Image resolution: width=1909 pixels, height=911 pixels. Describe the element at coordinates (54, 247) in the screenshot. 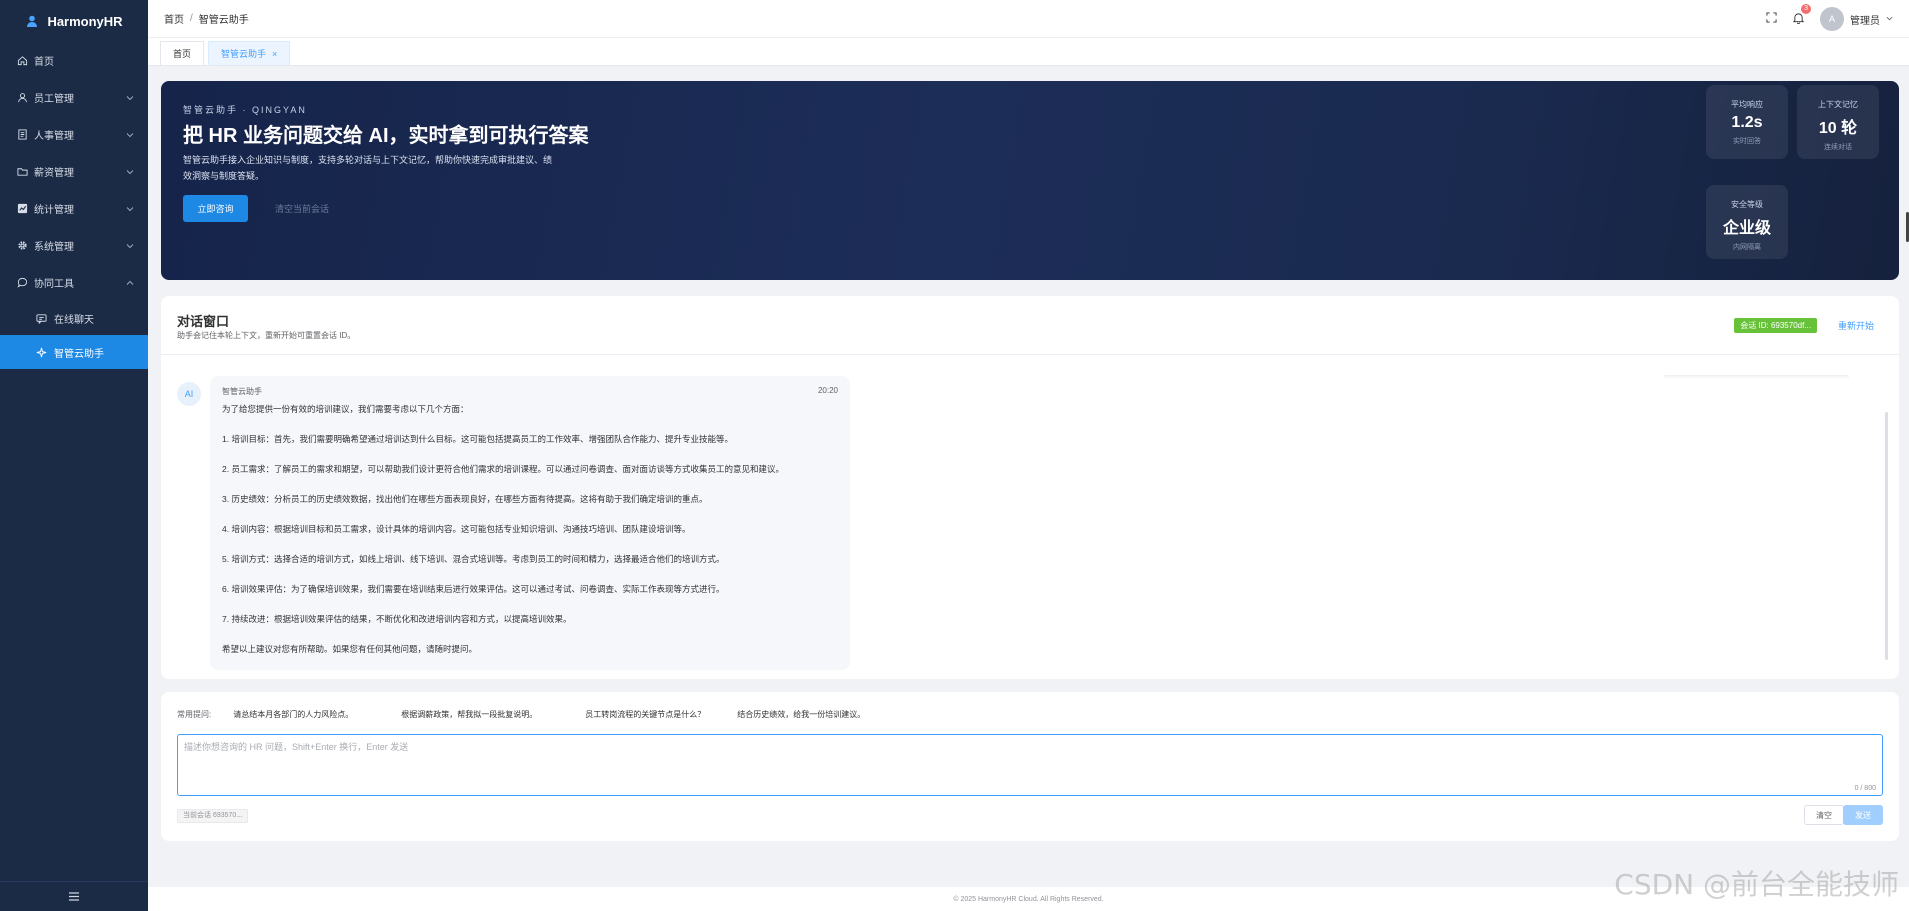

I see `sidebar-item-label: 系统管理` at that location.